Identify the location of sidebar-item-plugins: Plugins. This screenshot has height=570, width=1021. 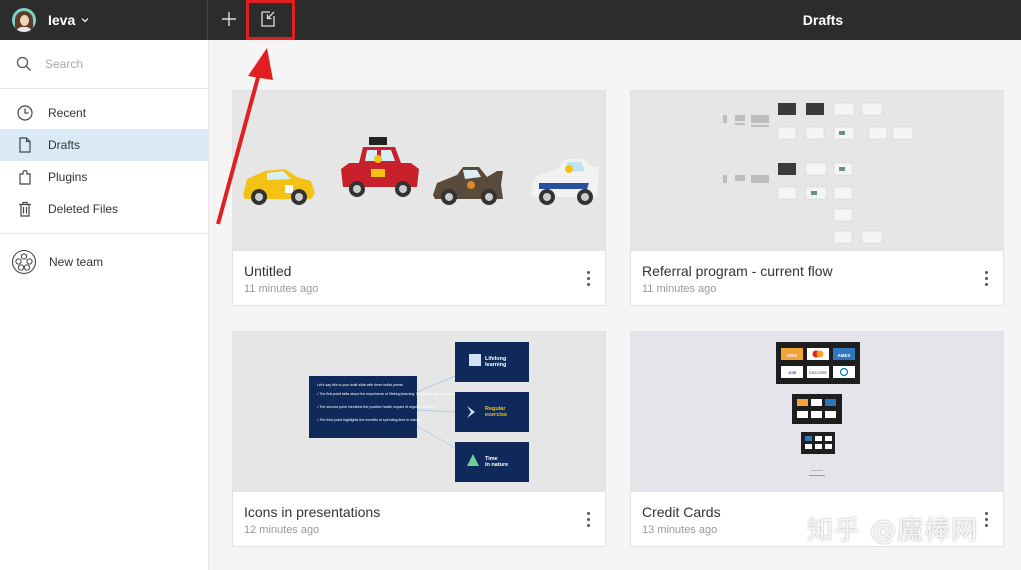
(104, 177).